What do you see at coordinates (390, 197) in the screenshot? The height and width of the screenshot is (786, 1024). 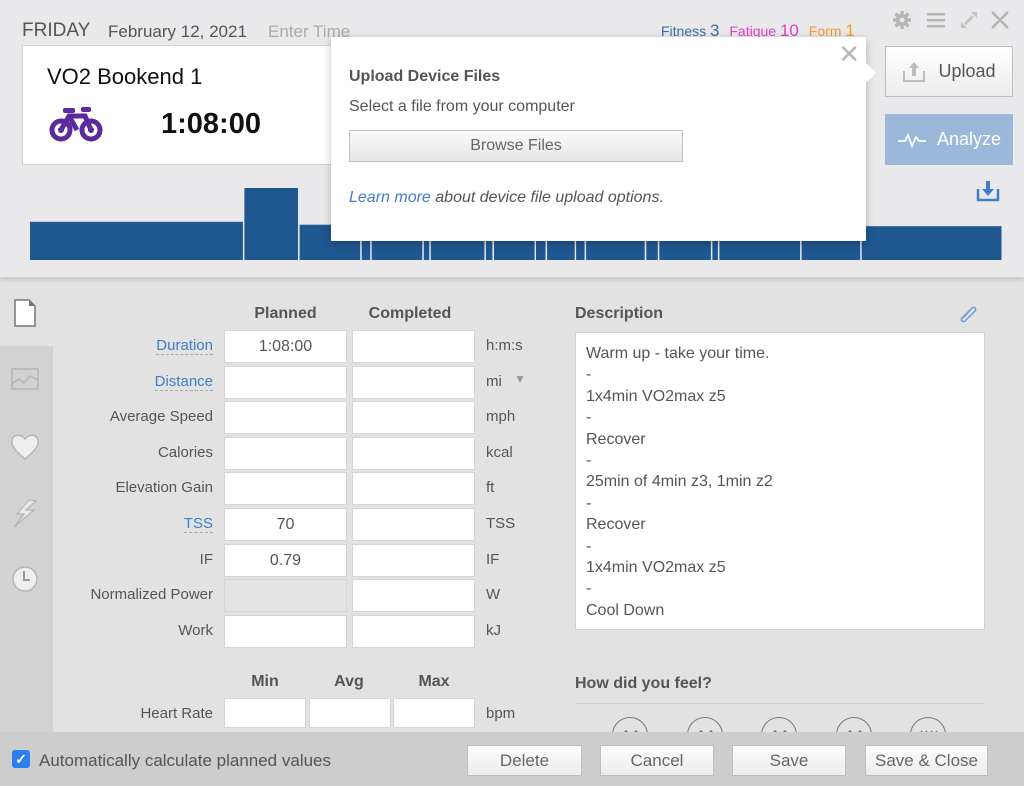 I see `learn-more-link: Learn more` at bounding box center [390, 197].